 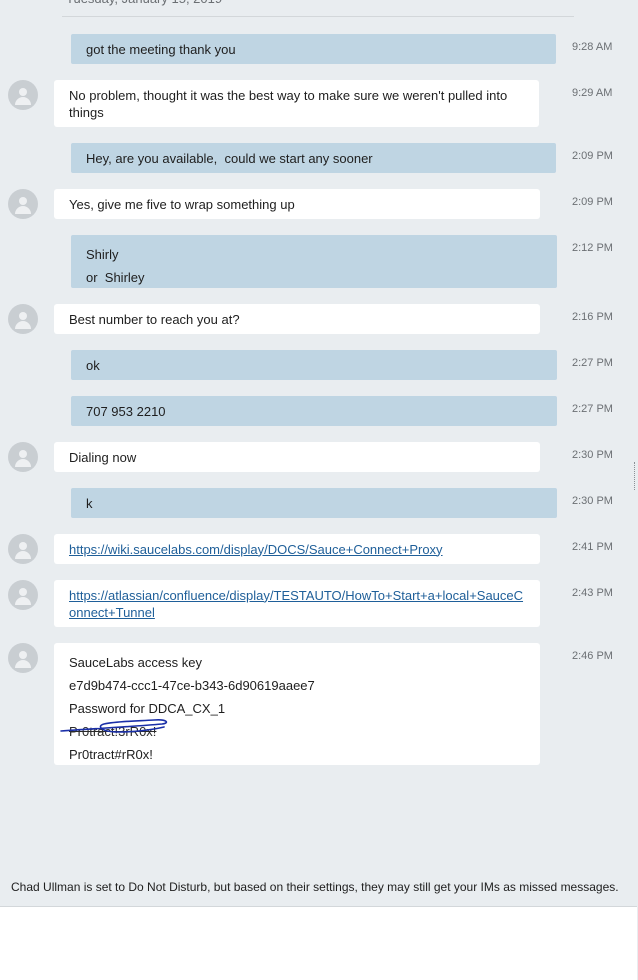 What do you see at coordinates (592, 47) in the screenshot?
I see `message-timestamp: 9:28 AM` at bounding box center [592, 47].